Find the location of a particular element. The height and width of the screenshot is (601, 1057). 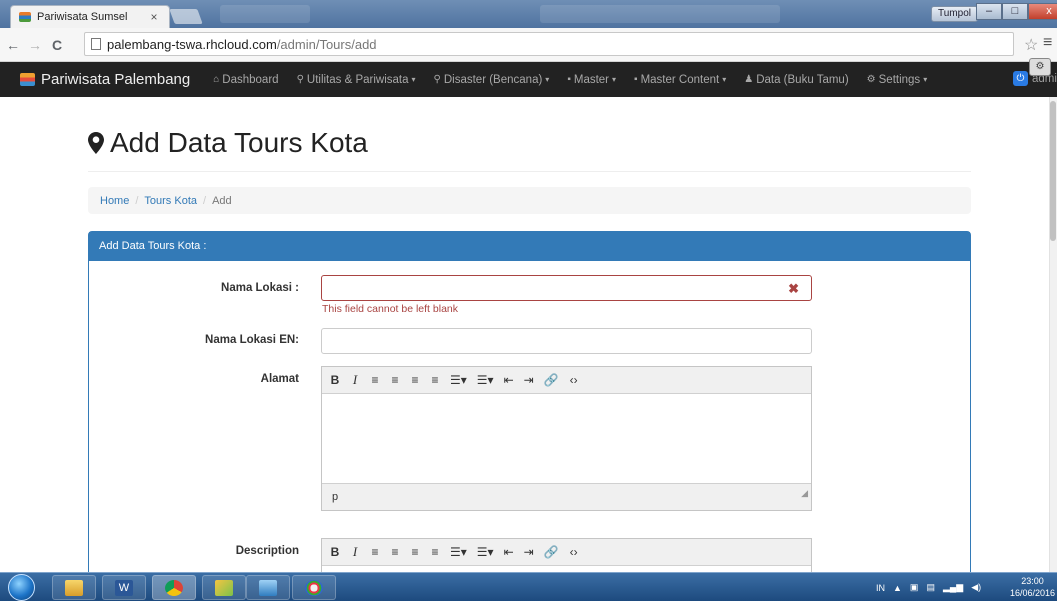

taskbar-paint is located at coordinates (314, 587).